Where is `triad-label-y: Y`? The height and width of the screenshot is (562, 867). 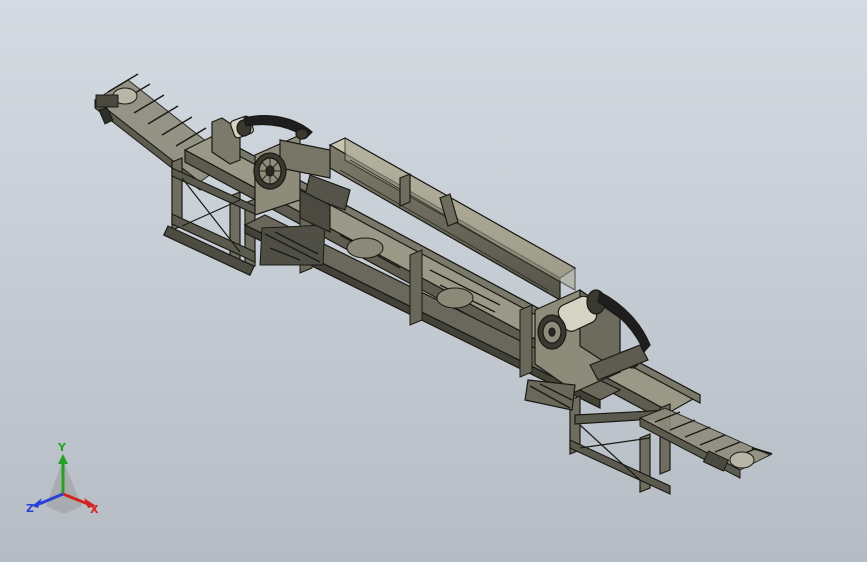 triad-label-y: Y is located at coordinates (62, 447).